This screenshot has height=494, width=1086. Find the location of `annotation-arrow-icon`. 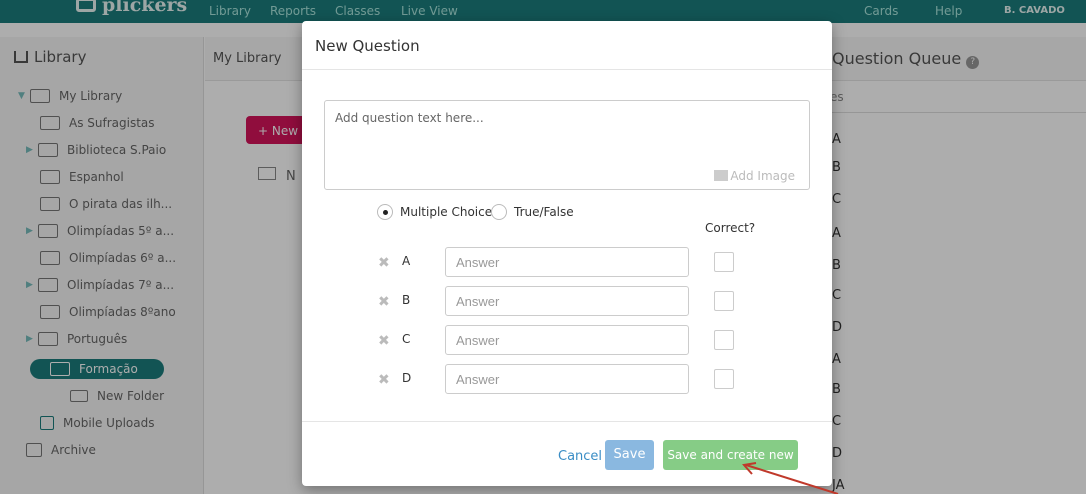

annotation-arrow-icon is located at coordinates (790, 478).